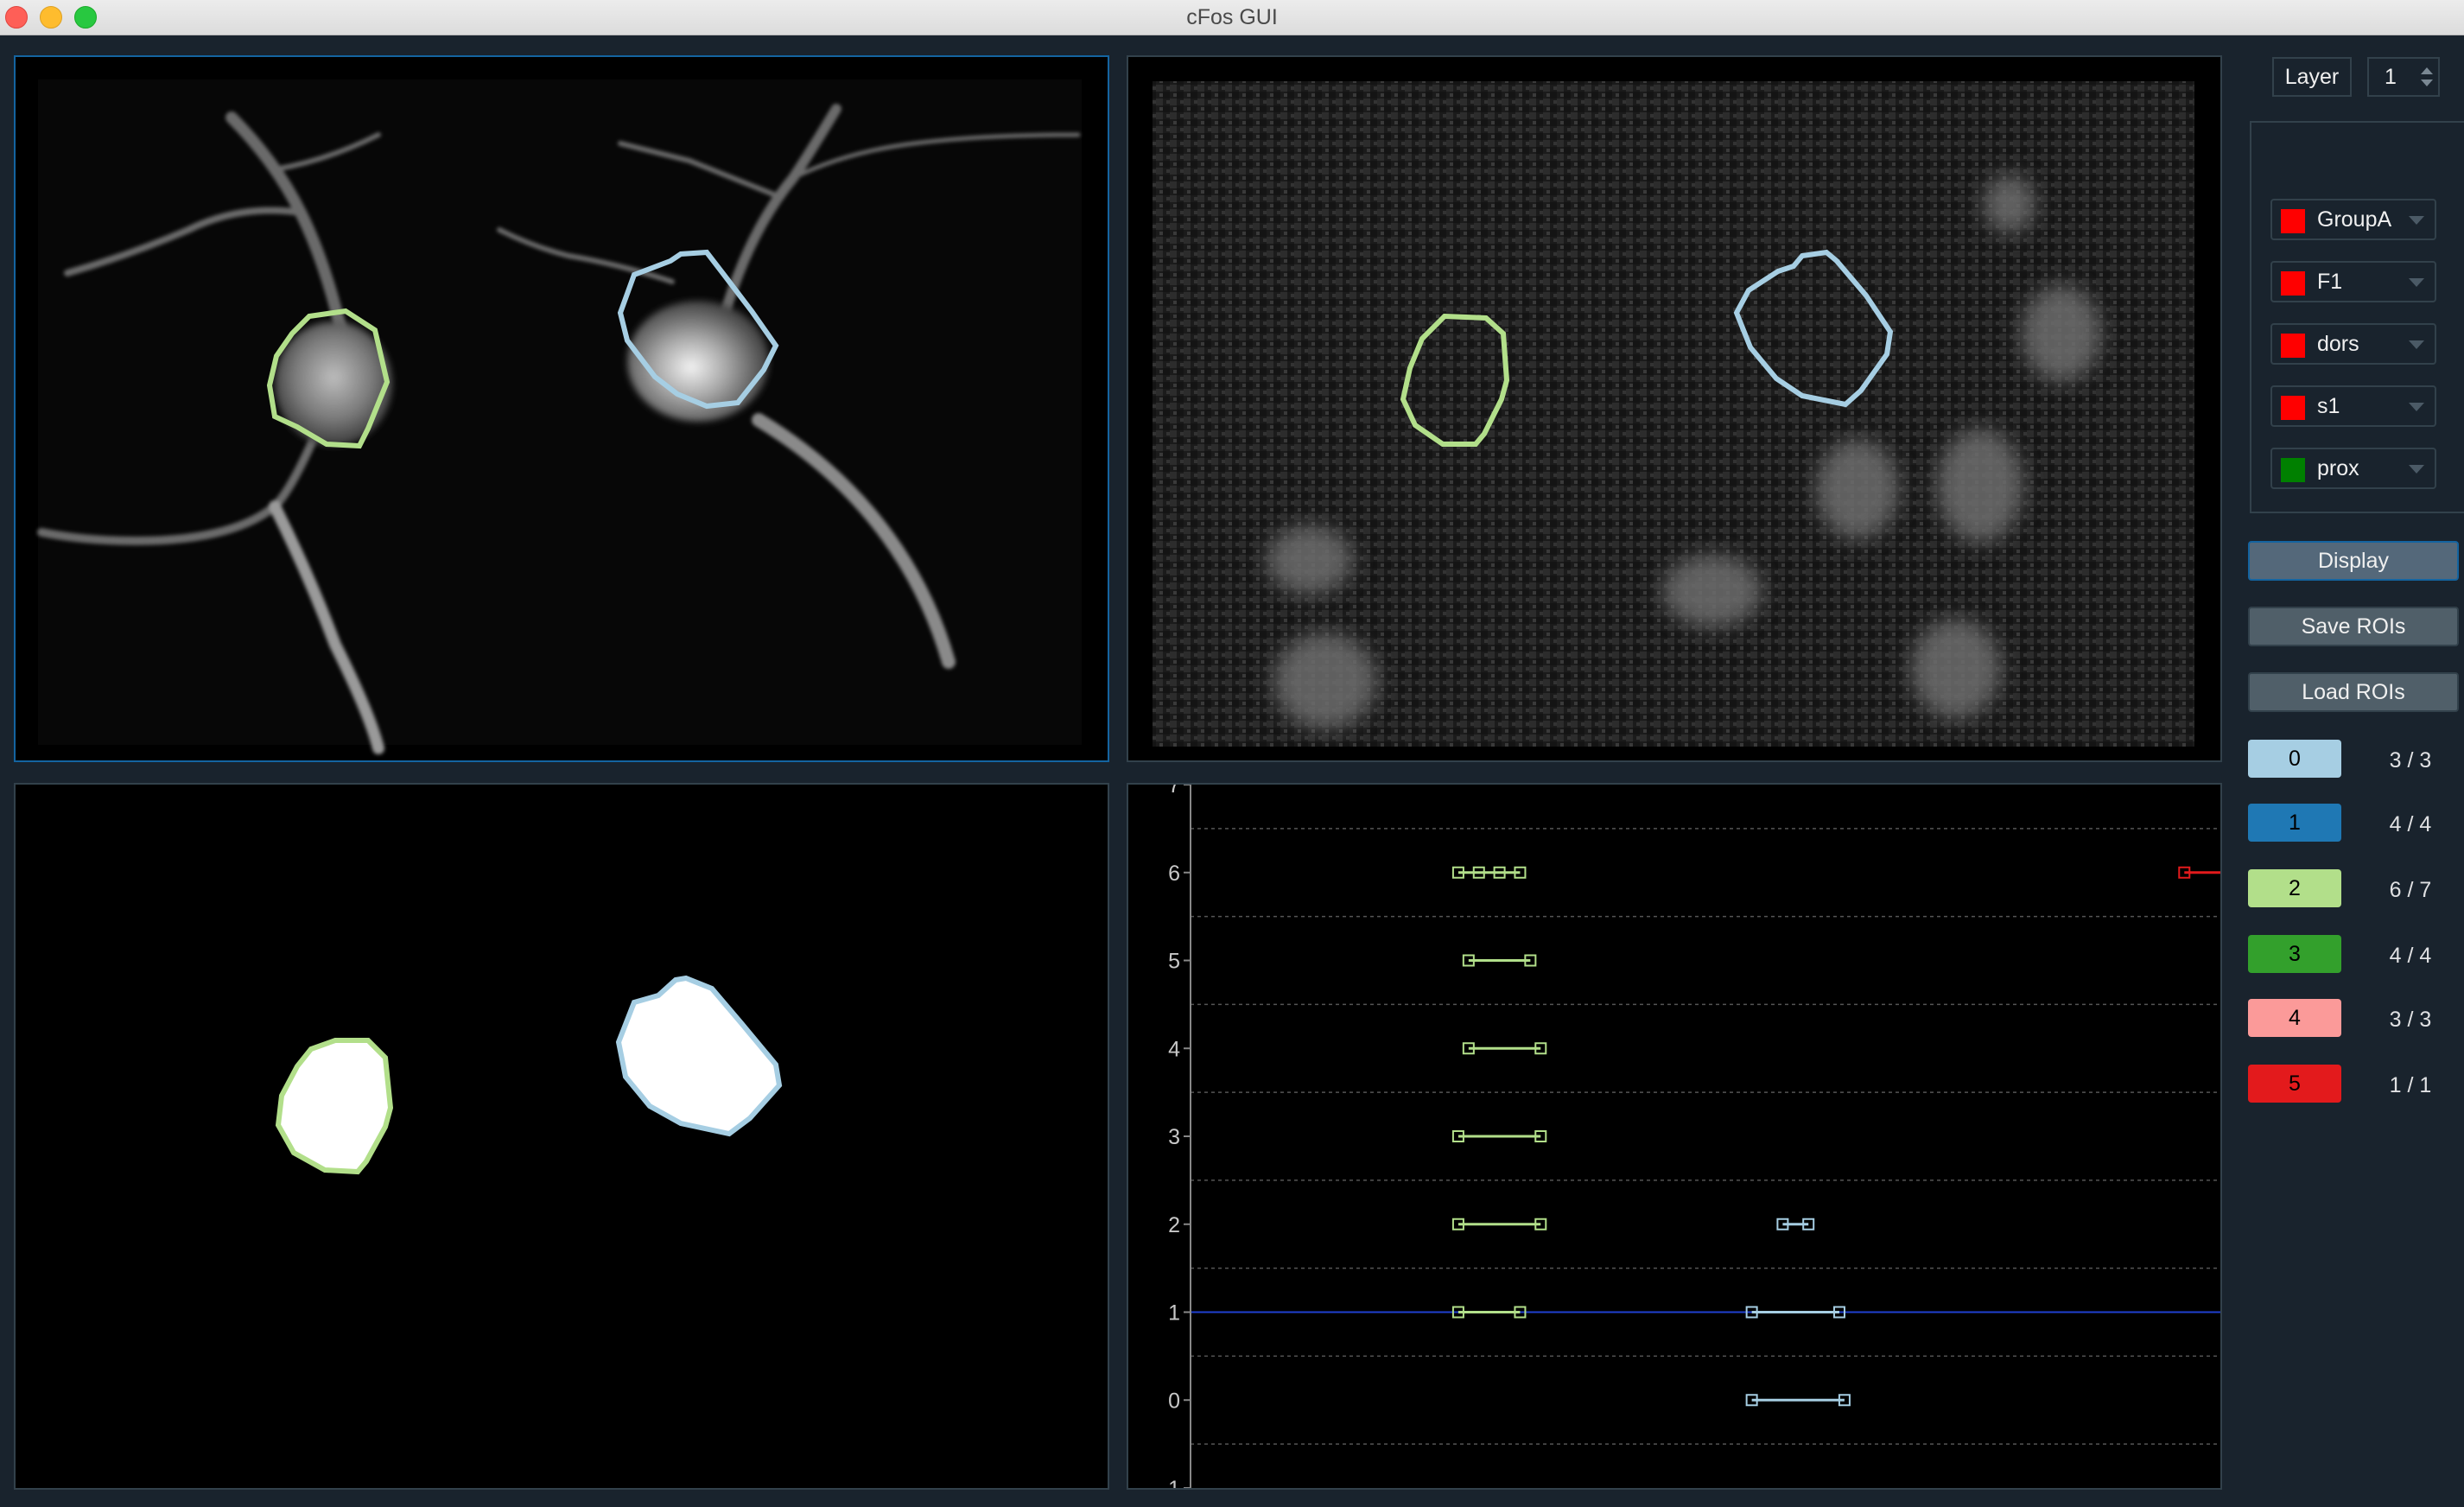 The height and width of the screenshot is (1507, 2464). Describe the element at coordinates (1174, 962) in the screenshot. I see `y-tick-label: 5` at that location.